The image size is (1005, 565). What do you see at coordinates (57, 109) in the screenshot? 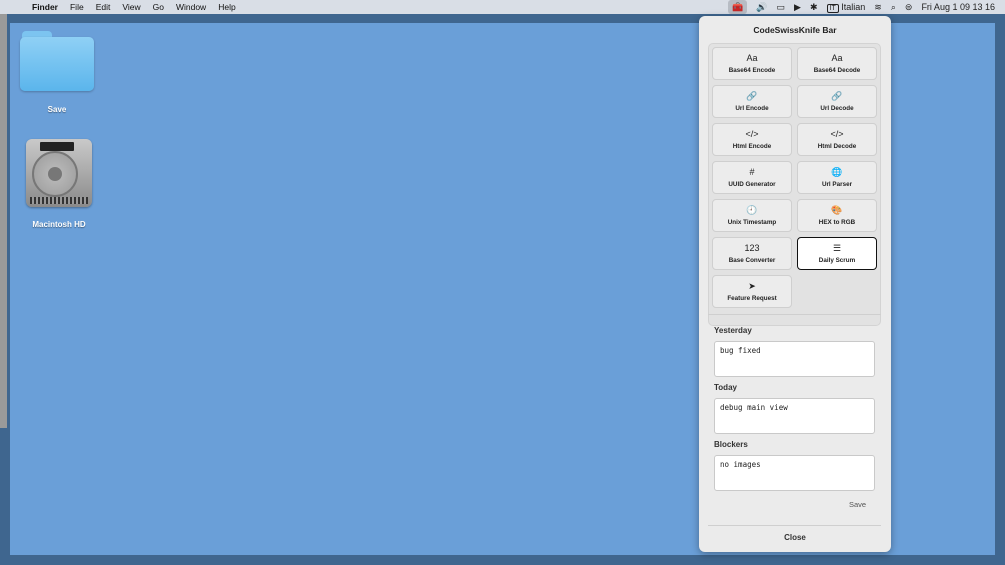
I see `desktop-item-label-save: Save` at bounding box center [57, 109].